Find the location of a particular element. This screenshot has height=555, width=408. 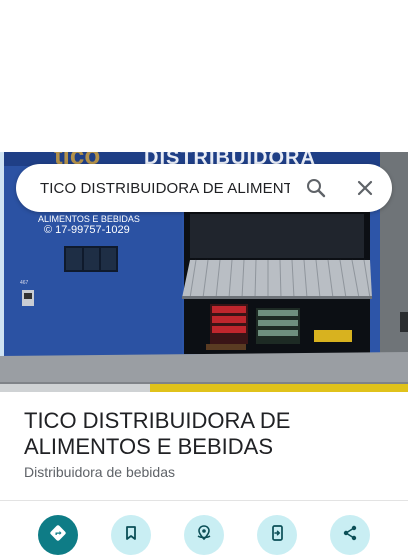

close-icon is located at coordinates (365, 188).